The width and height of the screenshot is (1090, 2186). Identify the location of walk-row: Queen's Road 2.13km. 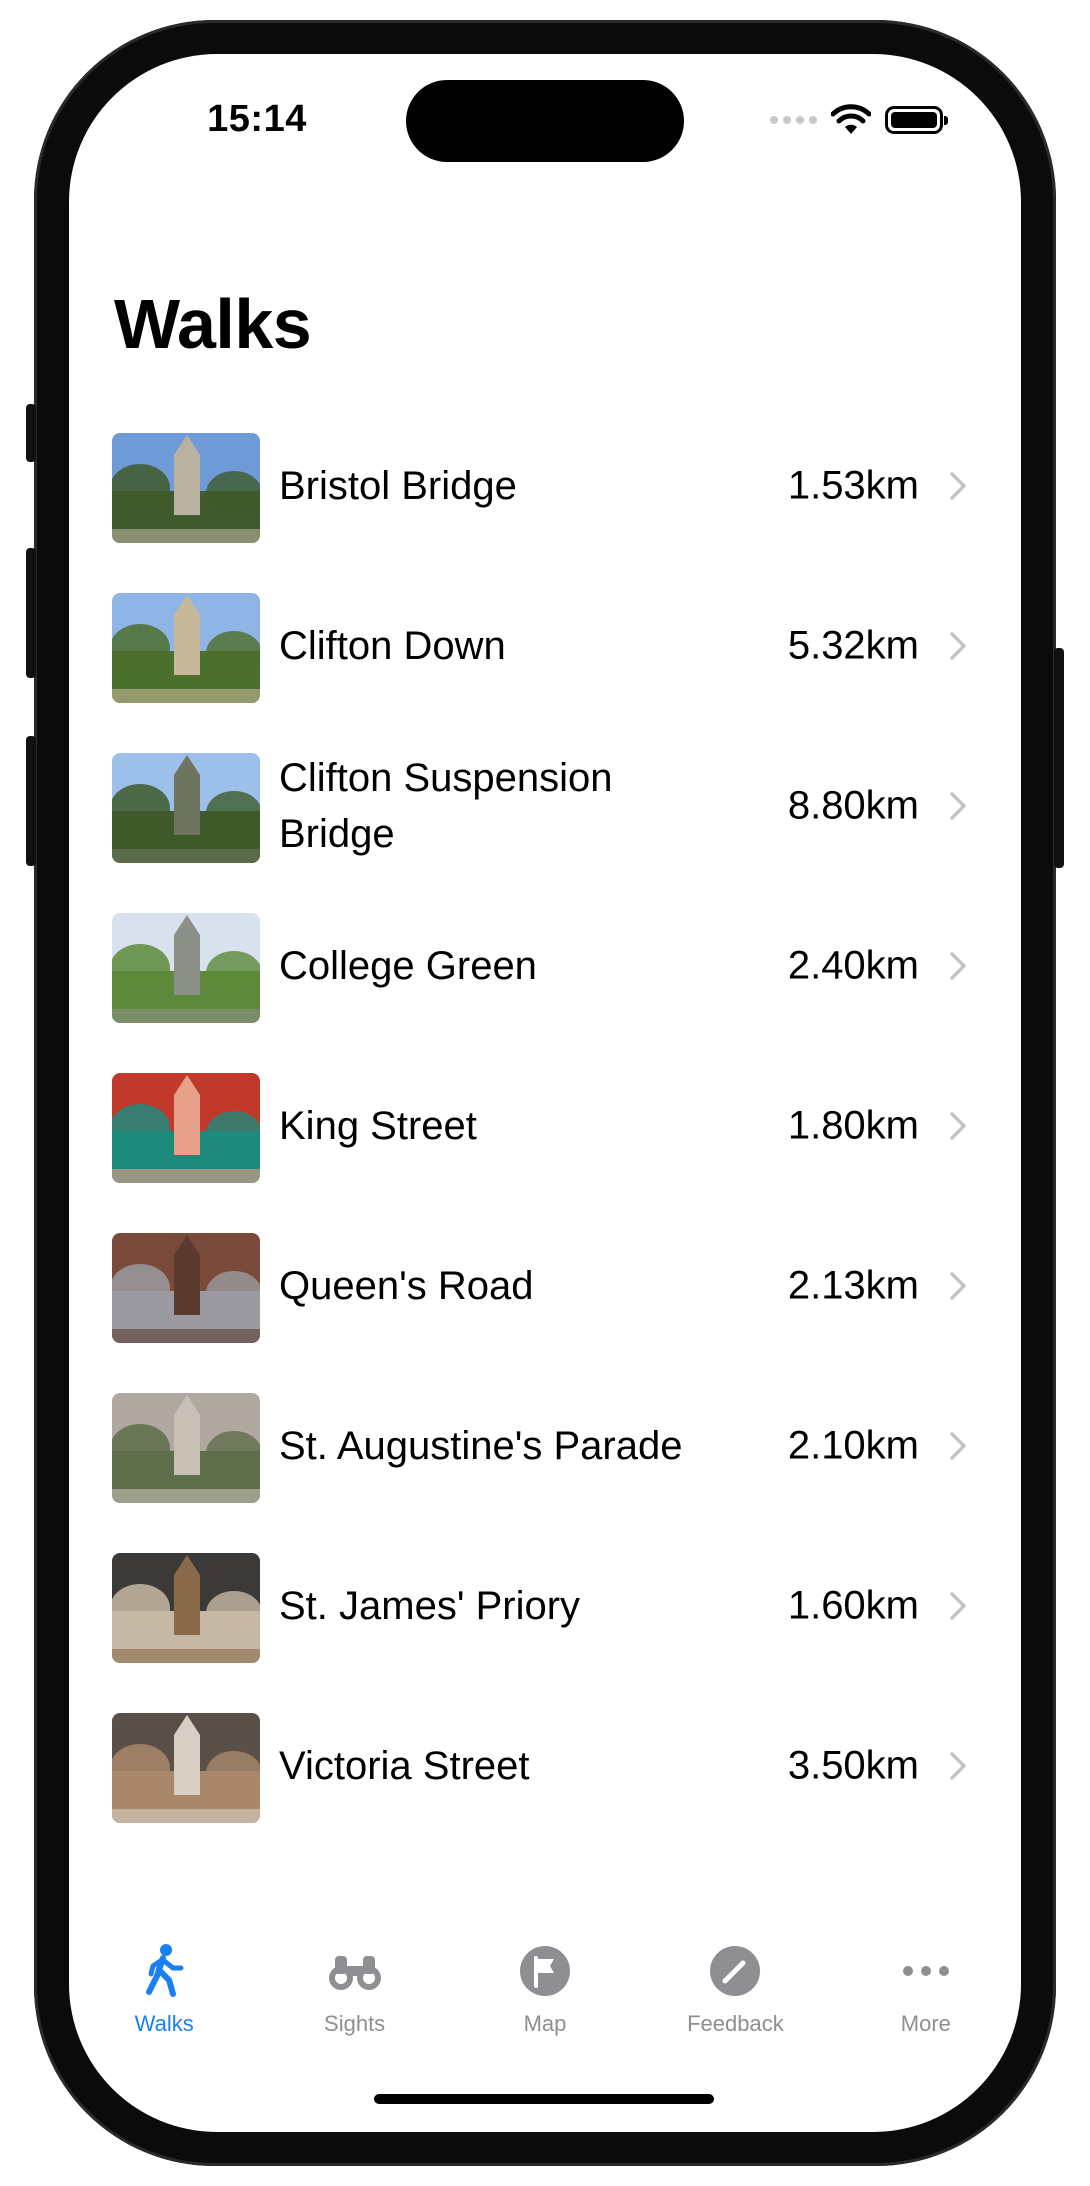
(545, 1286).